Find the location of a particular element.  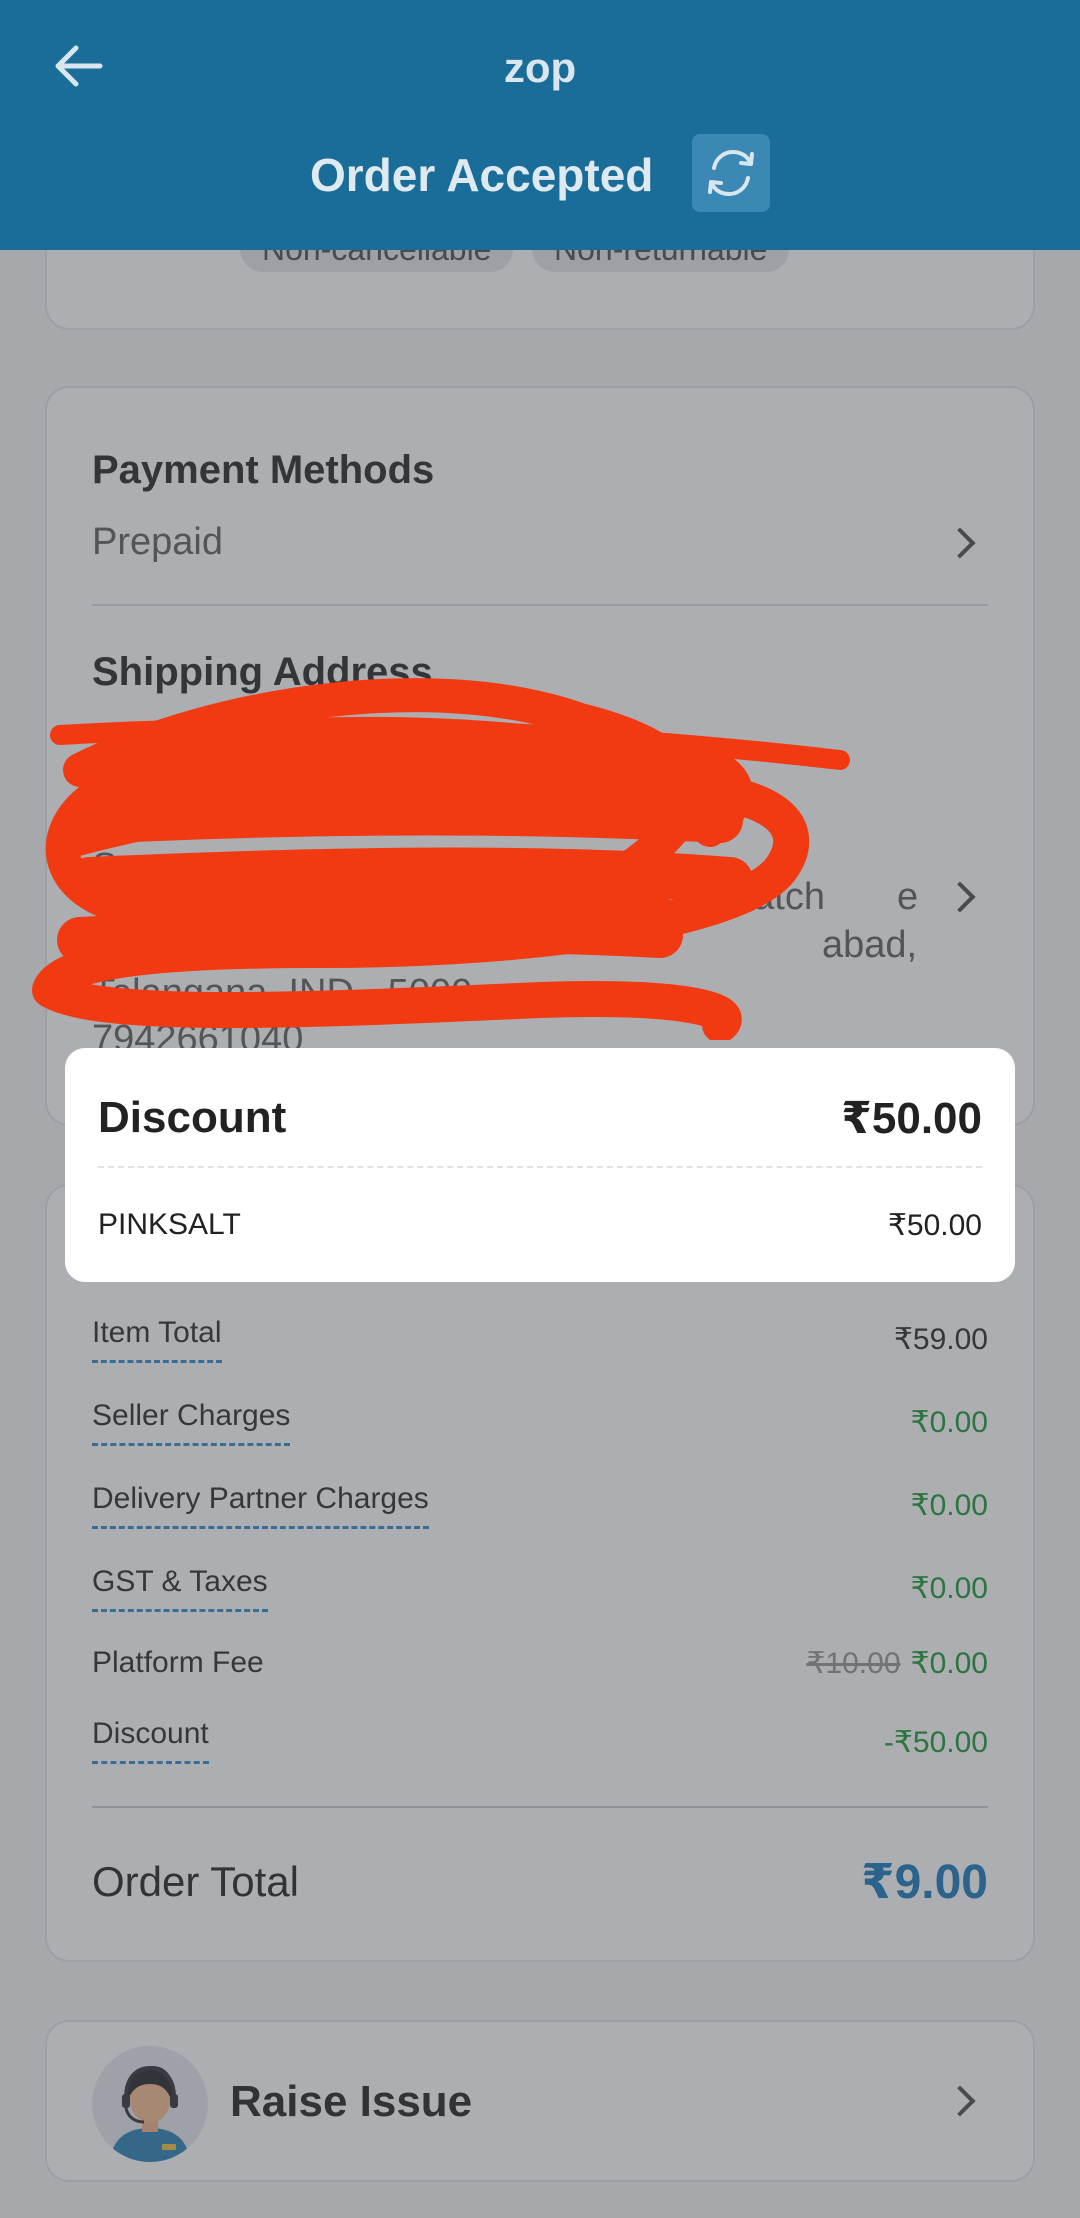

refresh-icon is located at coordinates (731, 173).